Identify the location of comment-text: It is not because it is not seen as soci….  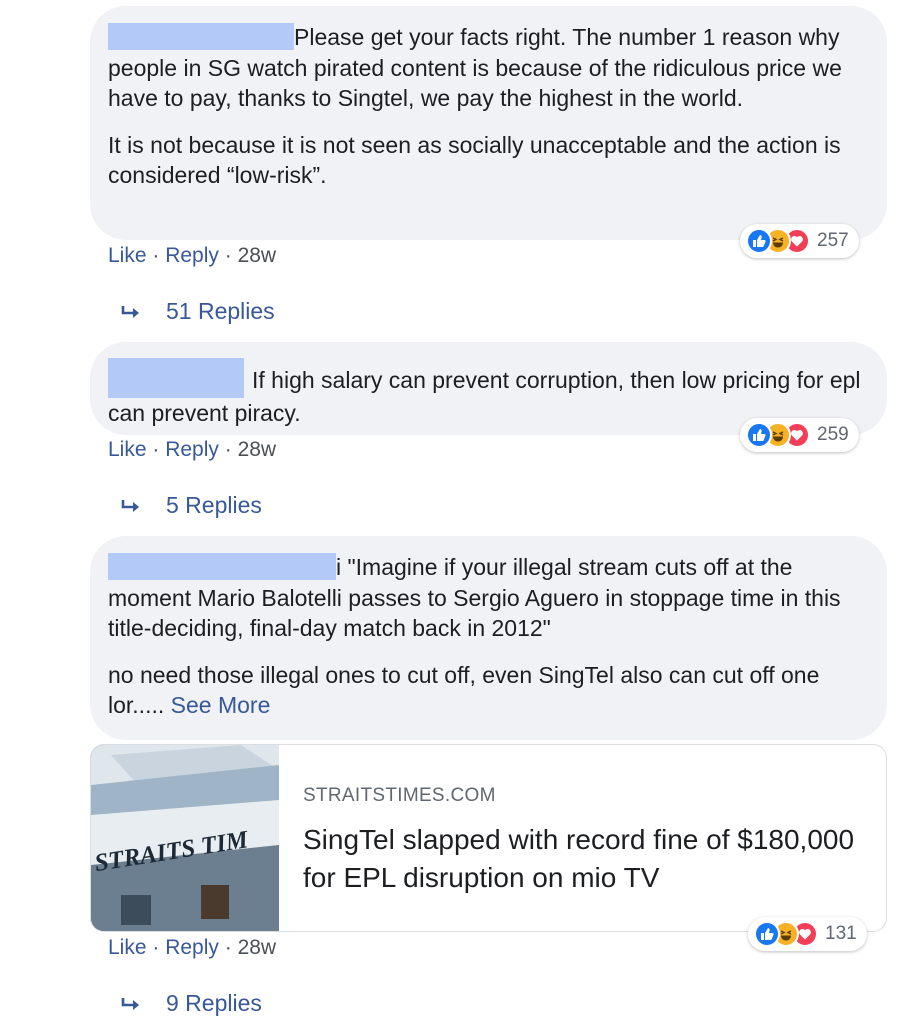
(474, 160).